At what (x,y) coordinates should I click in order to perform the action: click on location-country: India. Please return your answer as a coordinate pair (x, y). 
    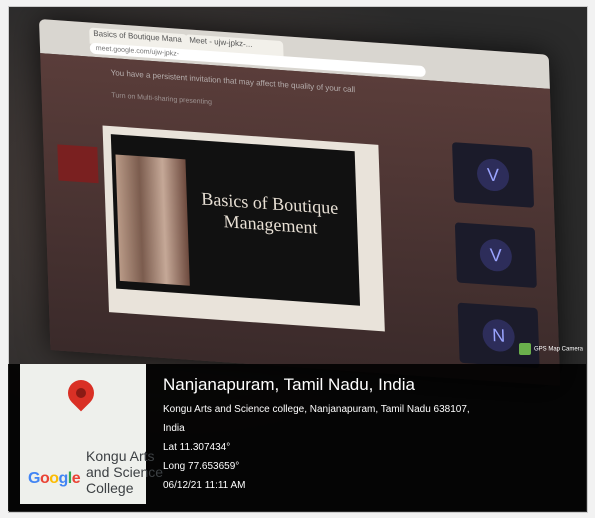
    Looking at the image, I should click on (174, 428).